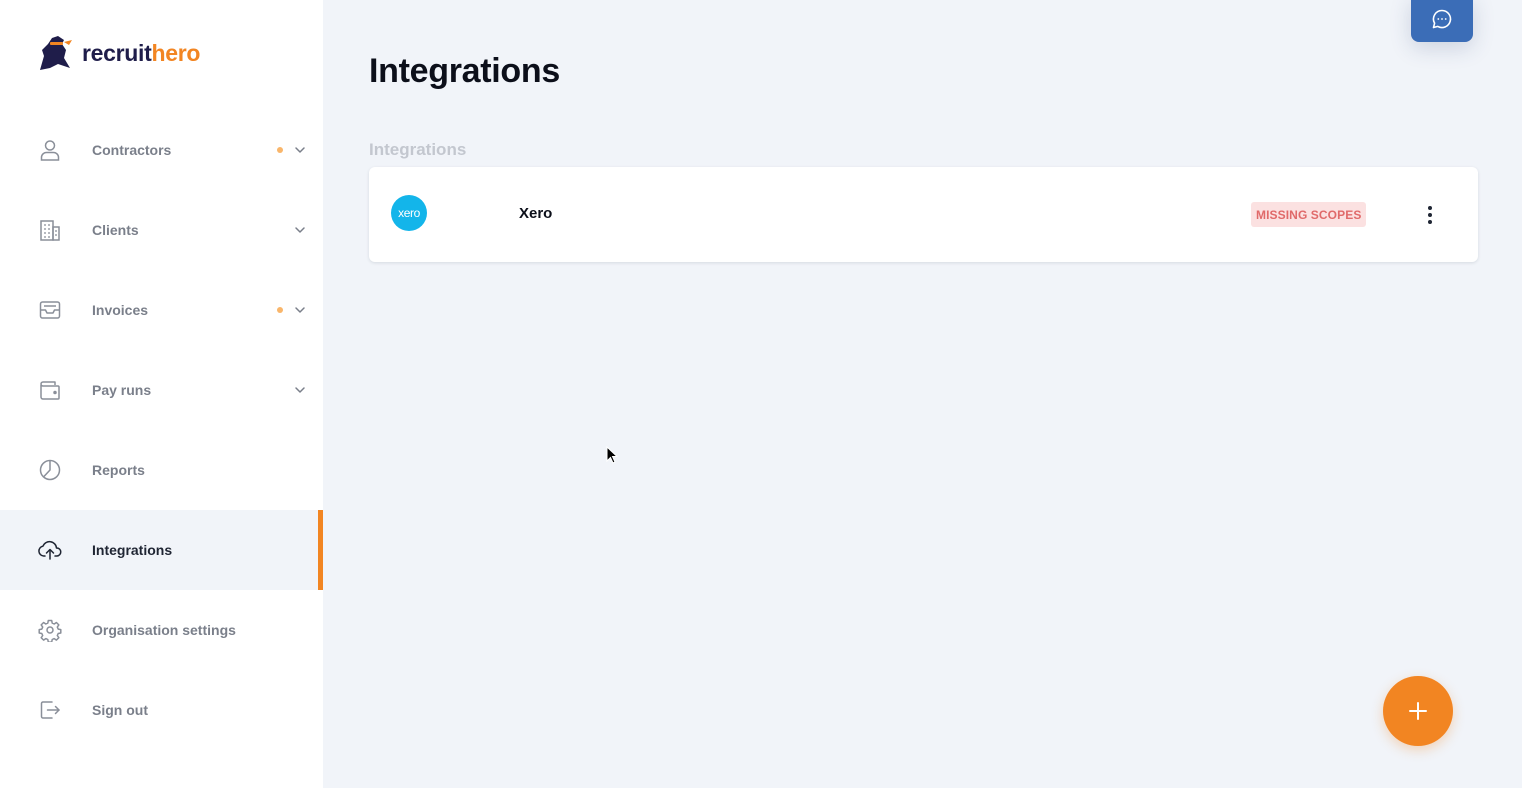  Describe the element at coordinates (132, 150) in the screenshot. I see `sidebar-item-label: Contractors` at that location.